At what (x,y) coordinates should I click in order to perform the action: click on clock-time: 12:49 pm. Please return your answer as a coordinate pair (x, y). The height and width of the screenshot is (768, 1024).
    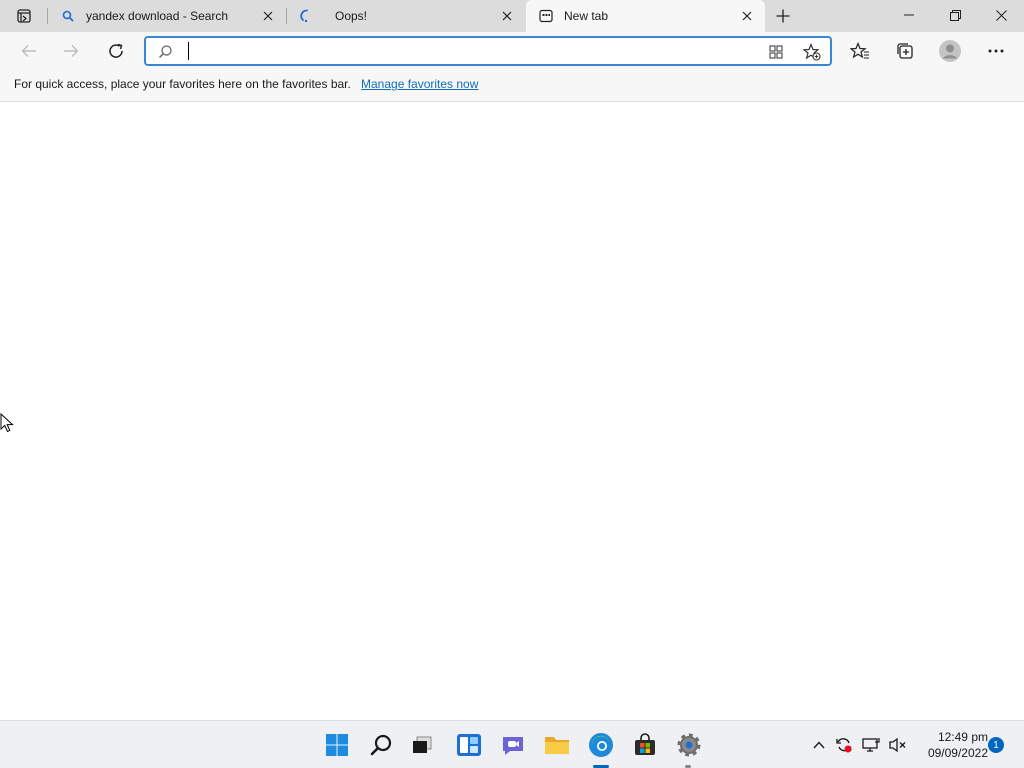
    Looking at the image, I should click on (962, 737).